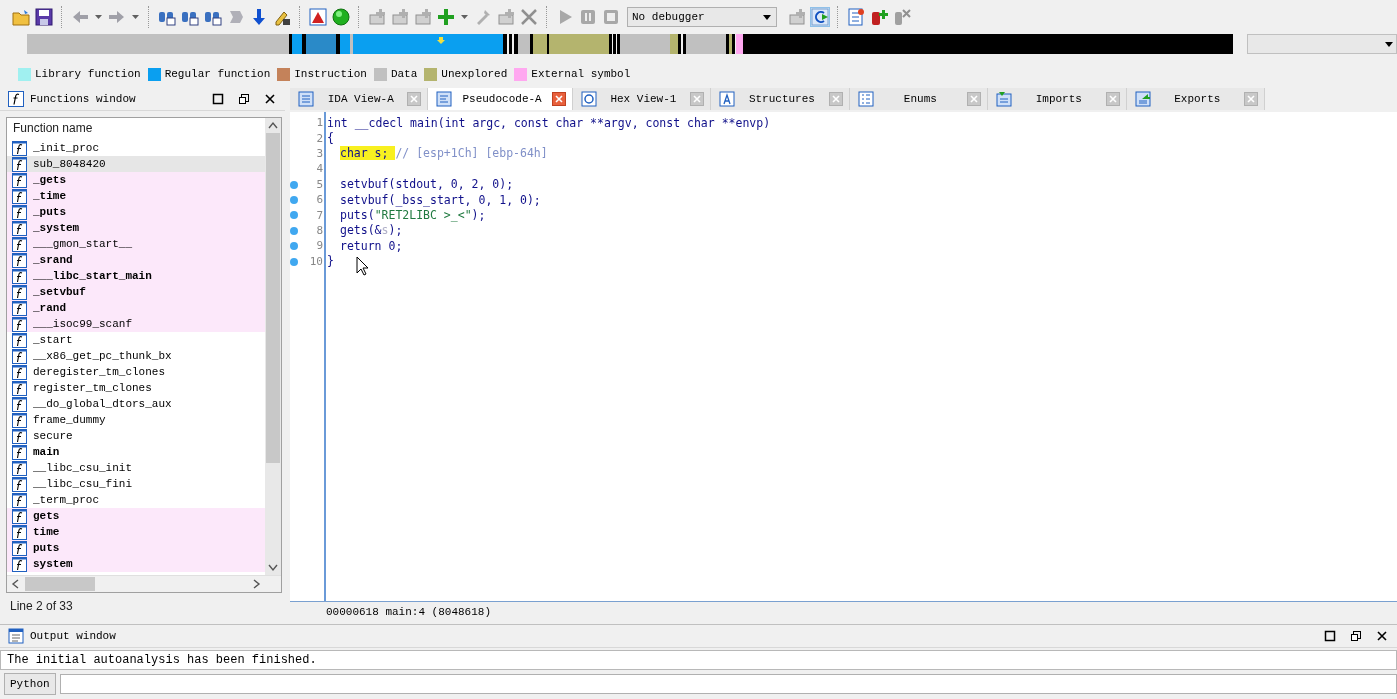 This screenshot has width=1397, height=699. I want to click on circle-icon, so click(341, 17).